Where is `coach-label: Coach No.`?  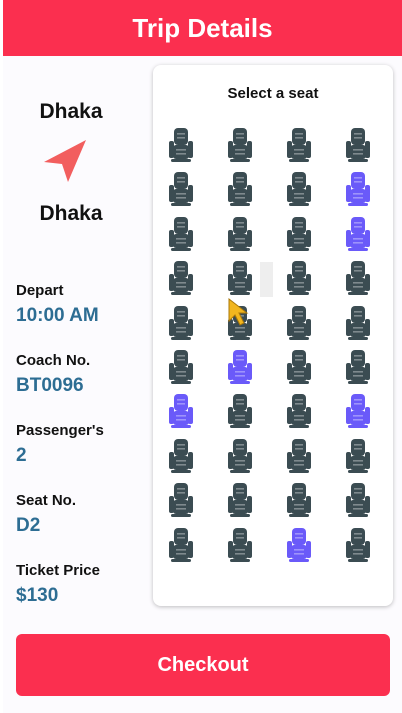 coach-label: Coach No. is located at coordinates (53, 360).